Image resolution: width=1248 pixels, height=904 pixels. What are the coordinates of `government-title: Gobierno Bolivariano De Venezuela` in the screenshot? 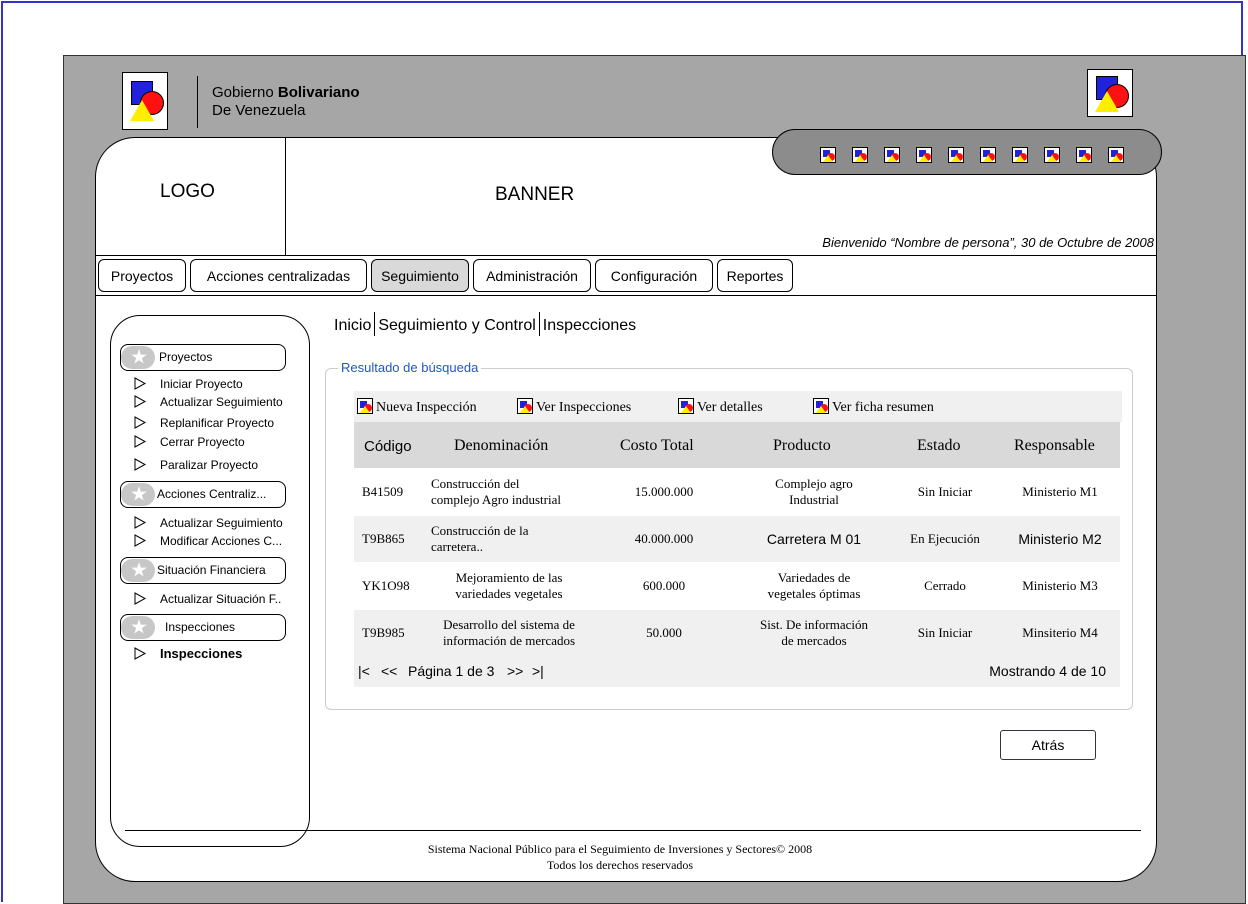 It's located at (286, 102).